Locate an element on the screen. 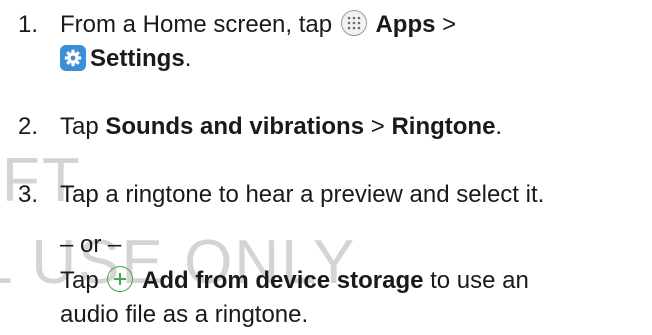 Image resolution: width=652 pixels, height=335 pixels. step-number: 2. is located at coordinates (28, 126).